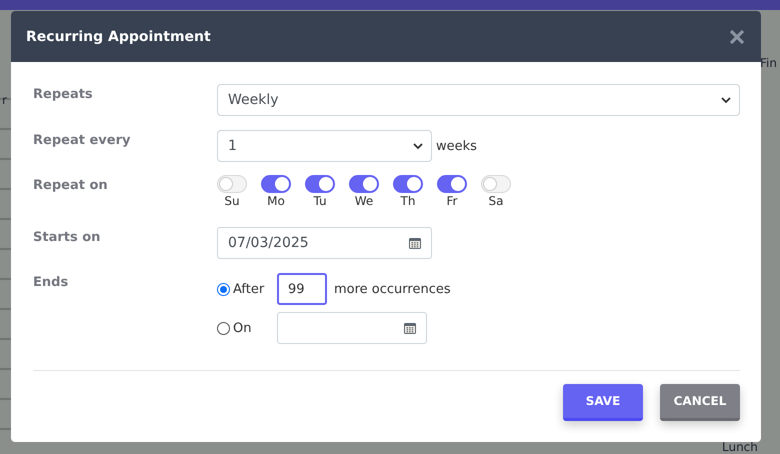 This screenshot has height=454, width=780. I want to click on close-button, so click(737, 36).